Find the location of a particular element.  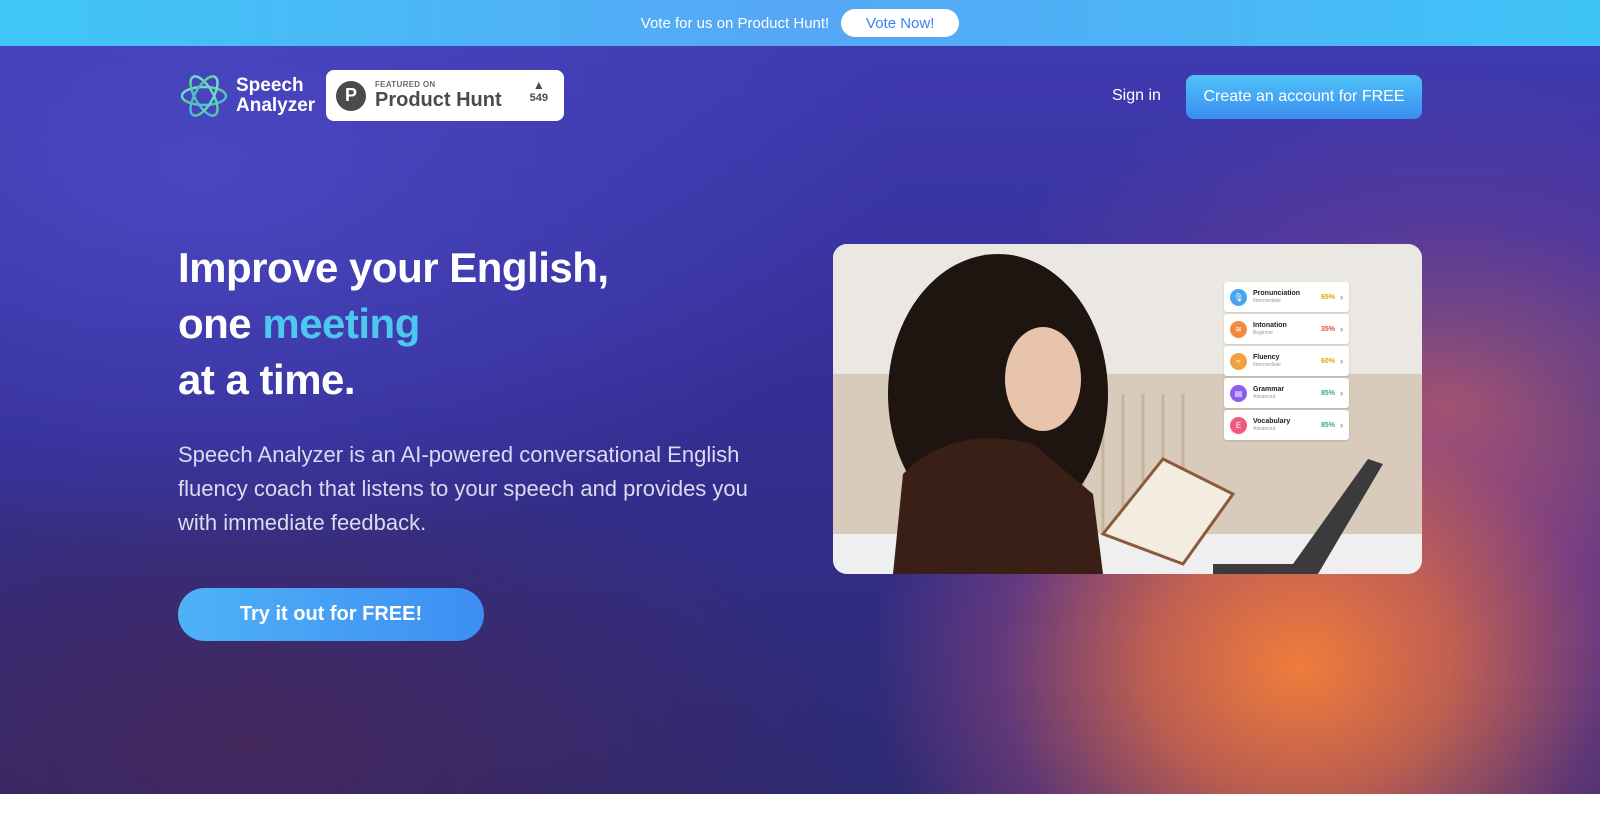

announcement-text: Vote for us on Product Hunt! is located at coordinates (735, 23).